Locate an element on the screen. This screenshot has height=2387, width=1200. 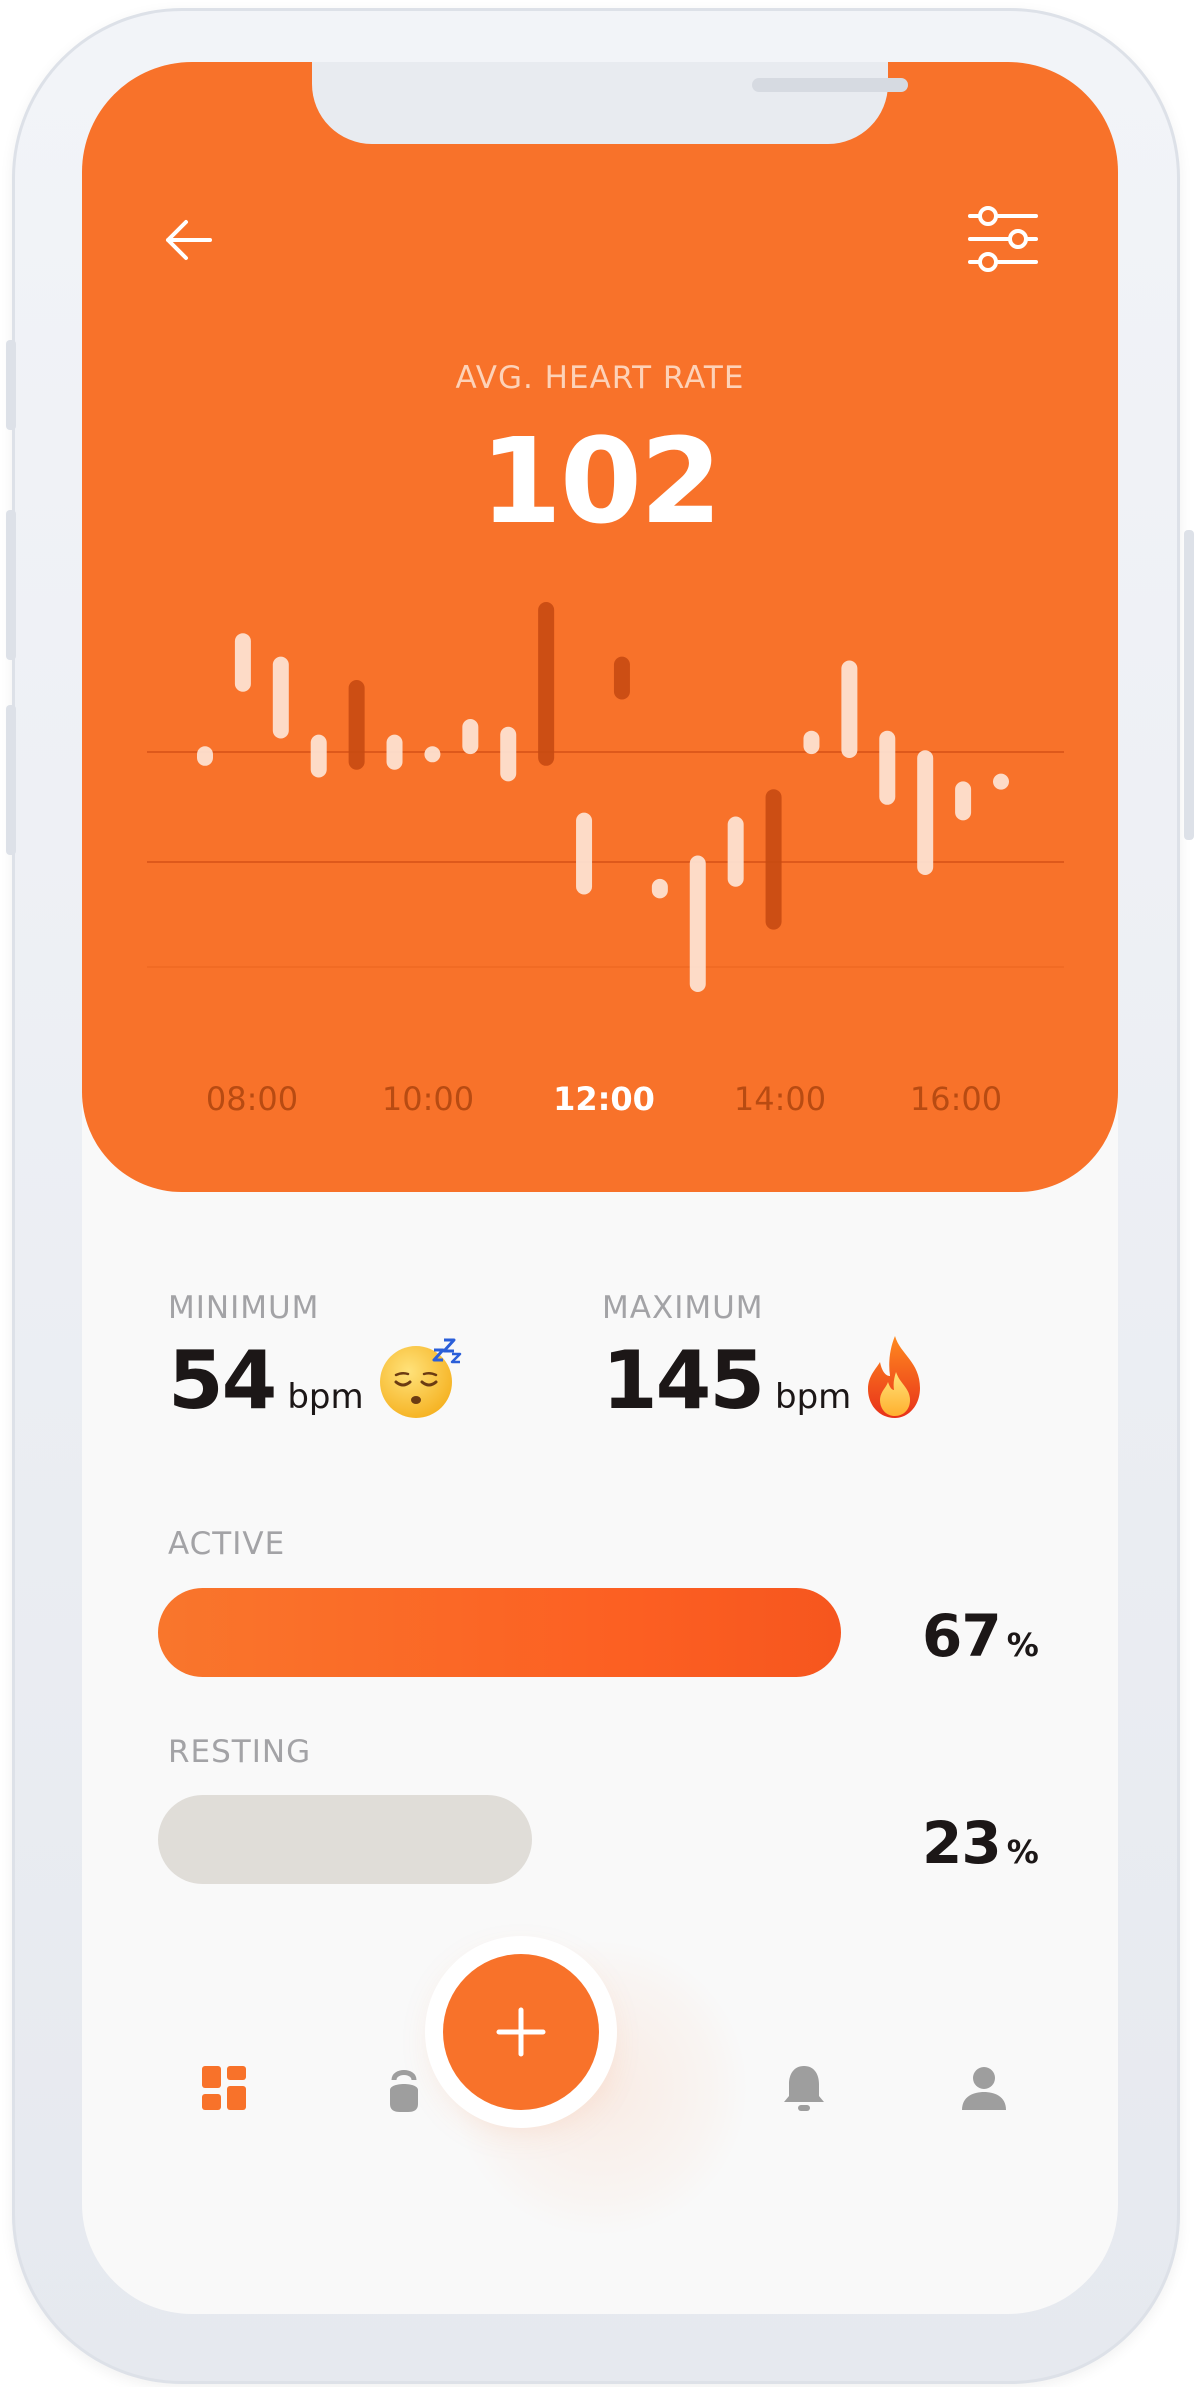
active-value: 67 is located at coordinates (962, 1636).